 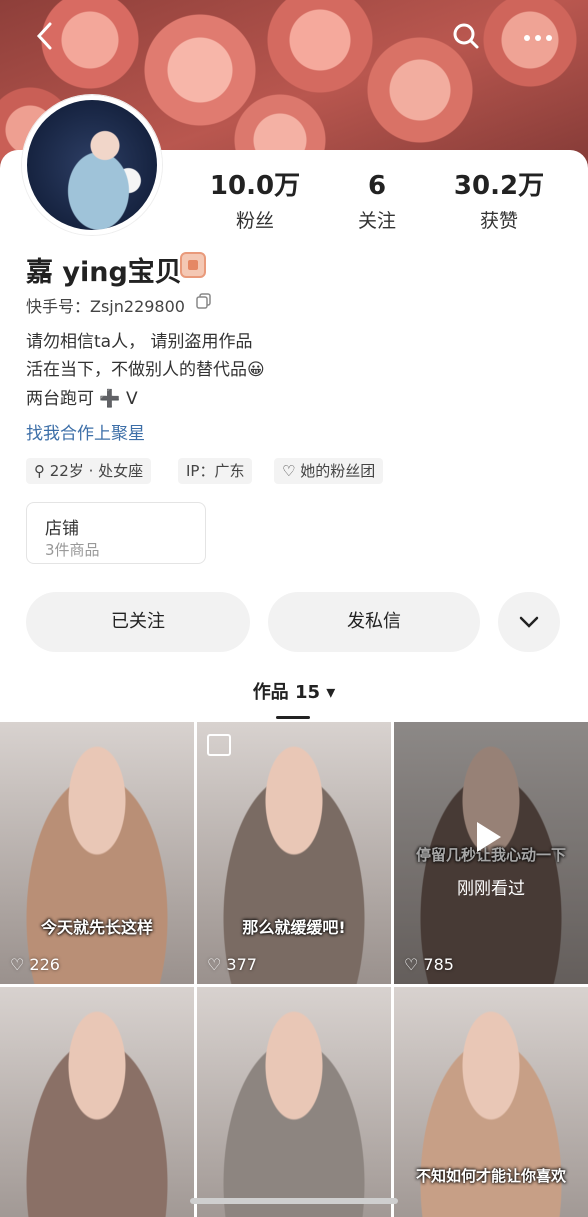 I want to click on work-tile: 停留几秒让我心动一下 刚刚看过 ♡ 785, so click(x=491, y=853).